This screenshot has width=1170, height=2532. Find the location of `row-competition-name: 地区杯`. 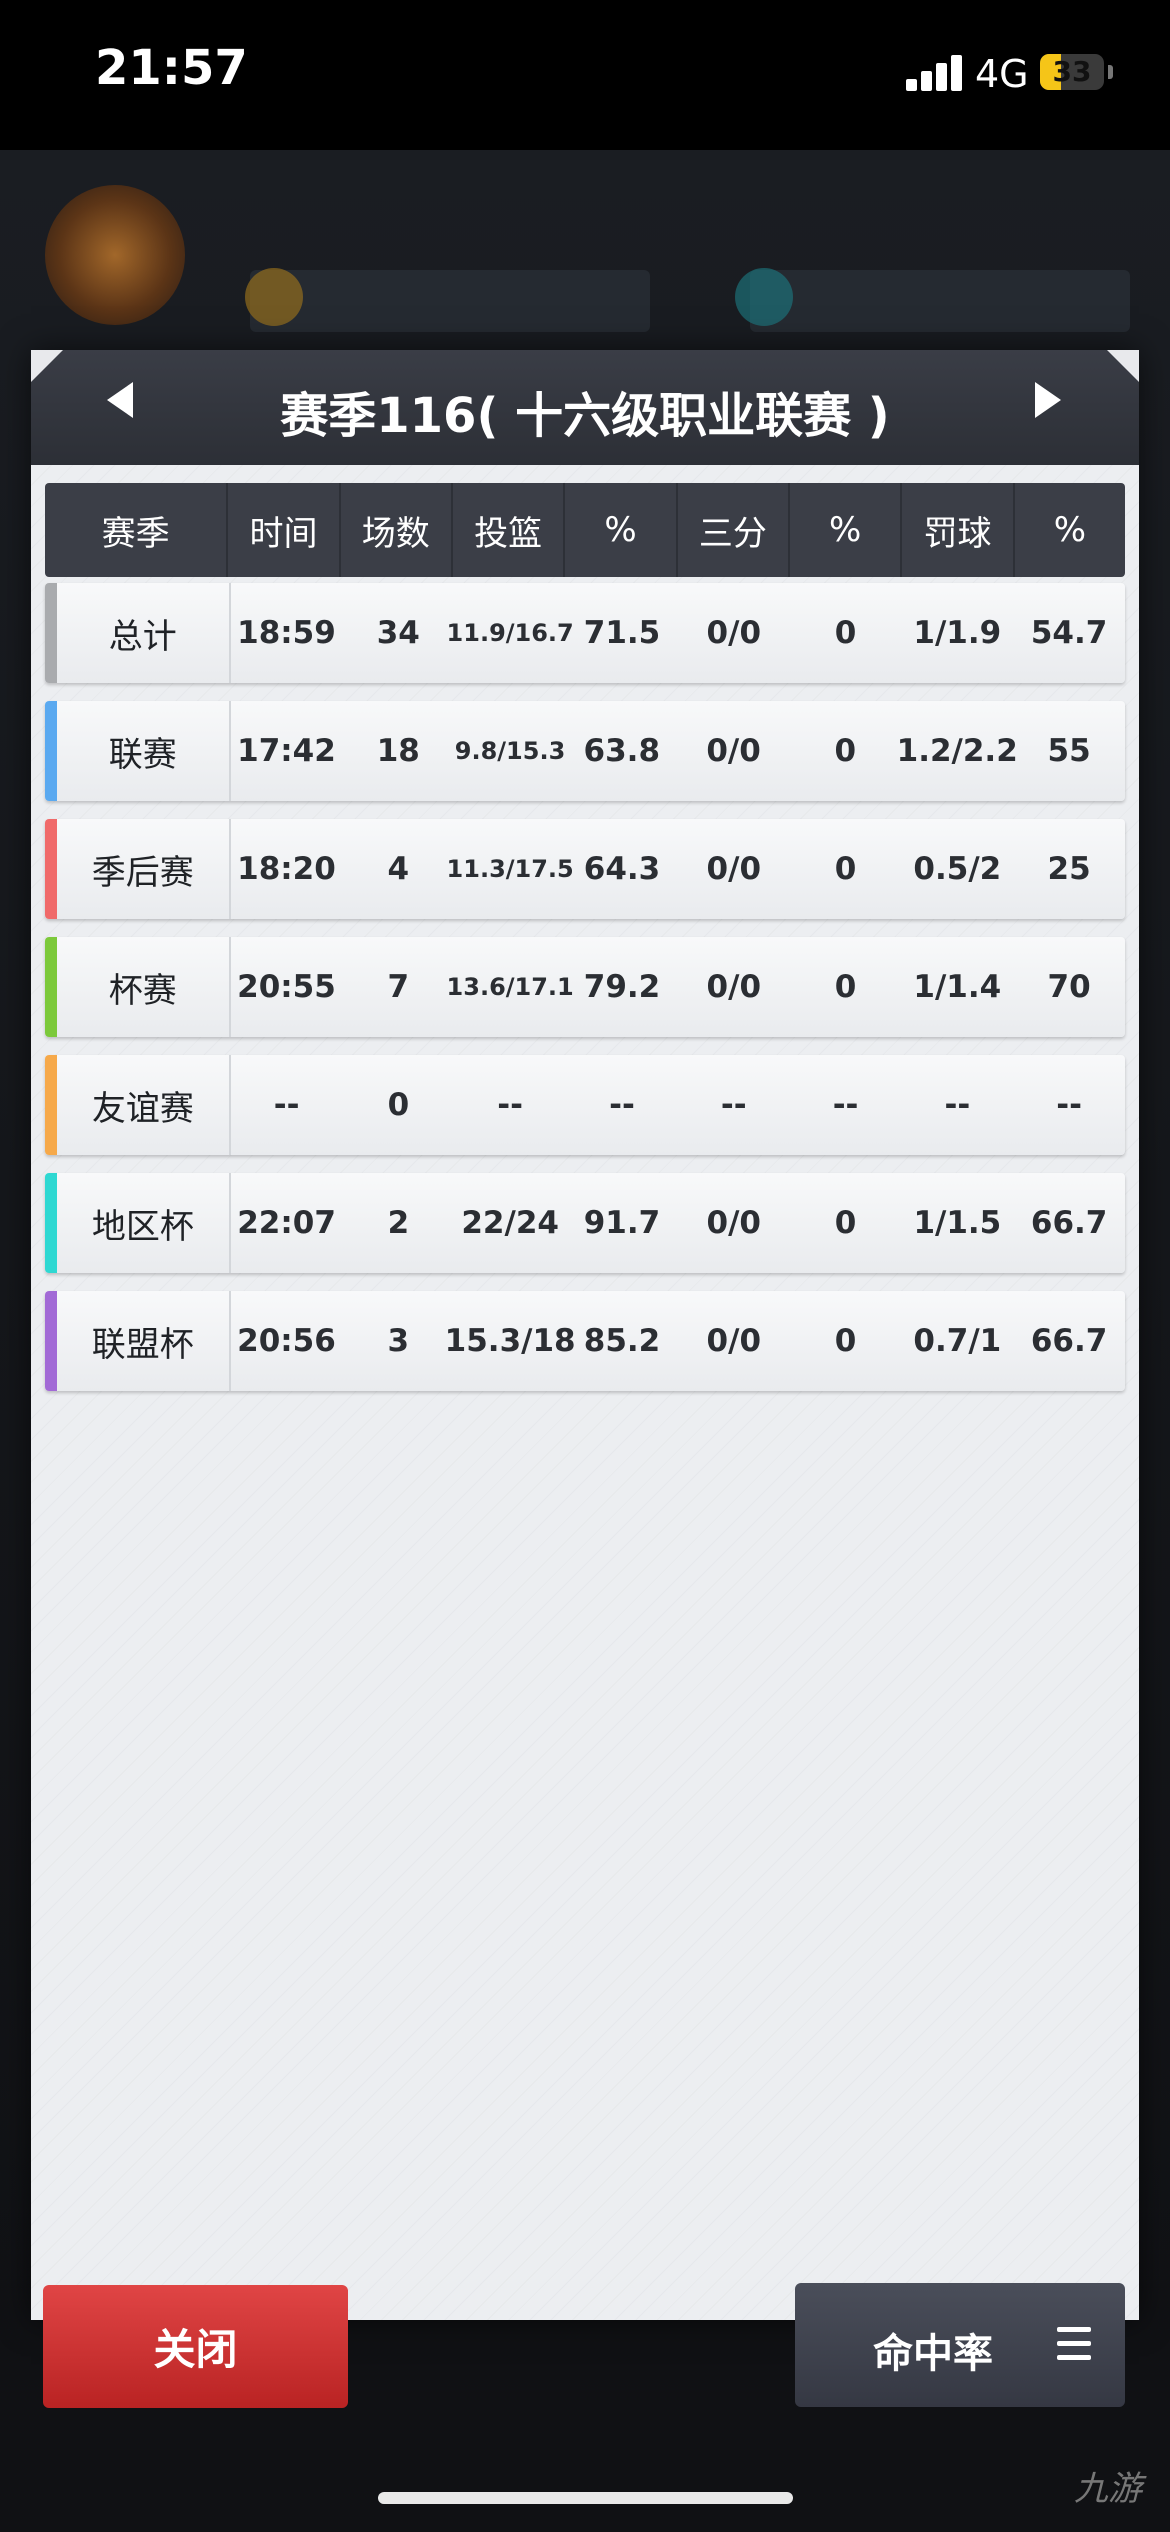

row-competition-name: 地区杯 is located at coordinates (144, 1223).